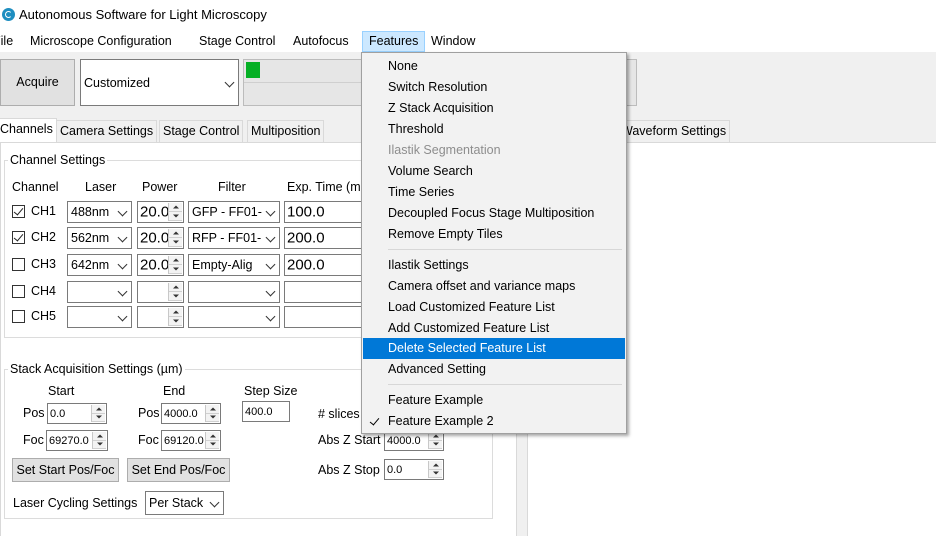  I want to click on menu-separator, so click(505, 384).